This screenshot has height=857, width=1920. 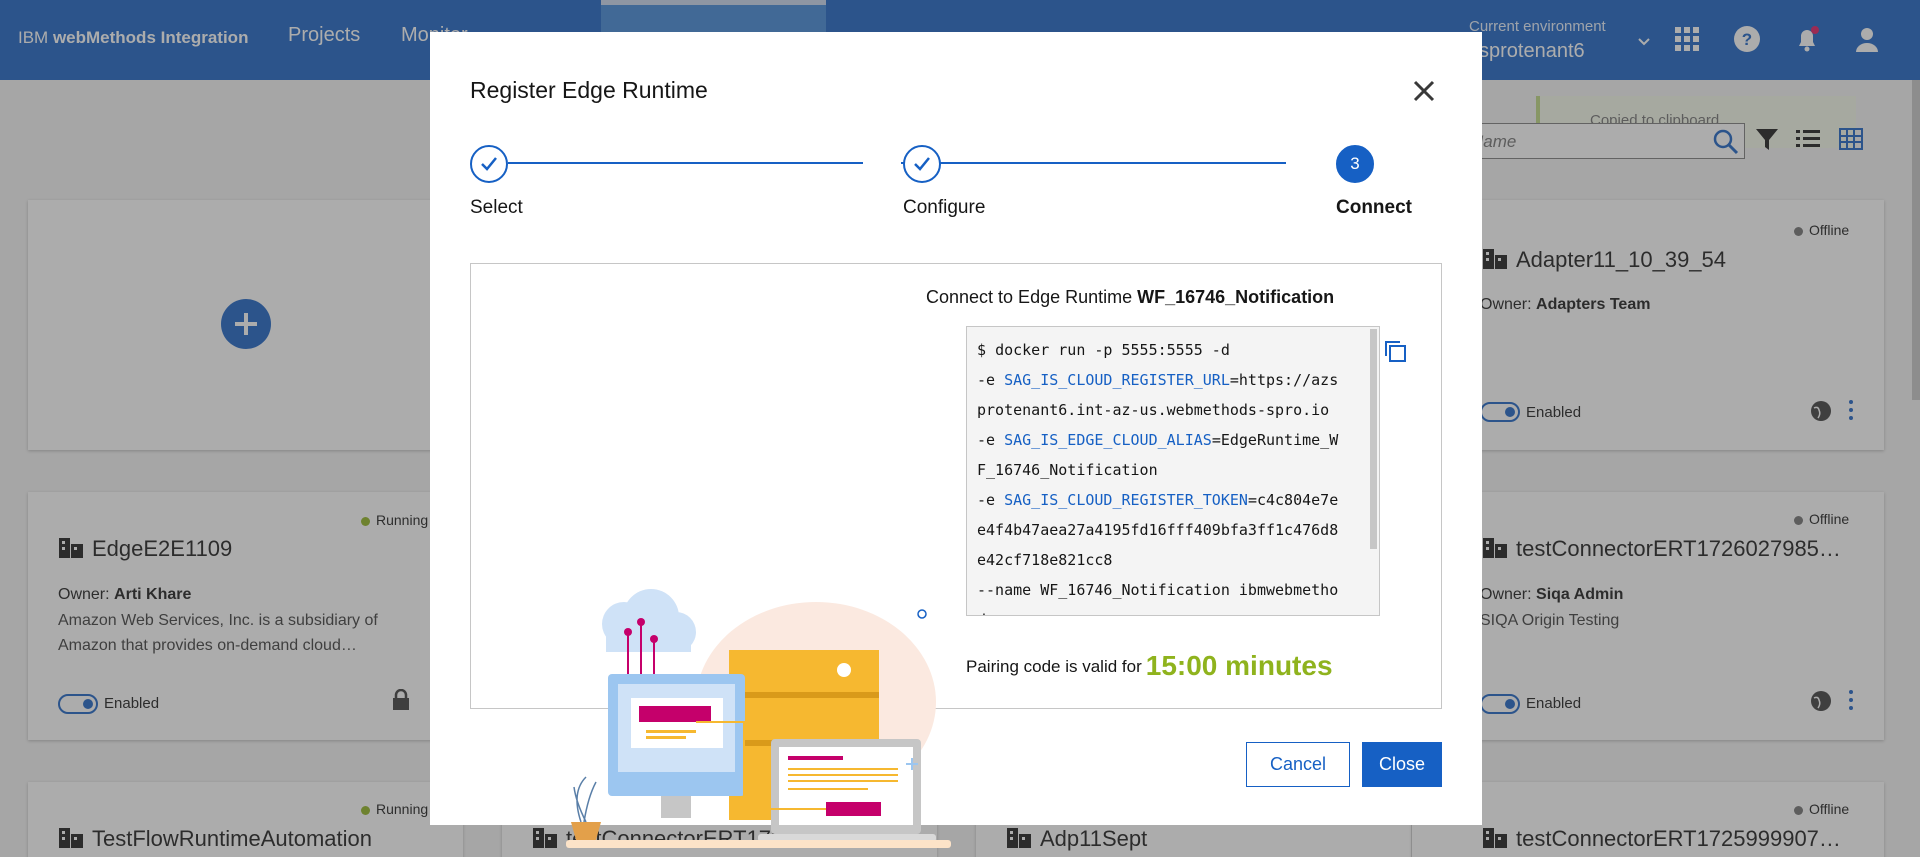 I want to click on step-label-connect: Connect, so click(x=1374, y=207).